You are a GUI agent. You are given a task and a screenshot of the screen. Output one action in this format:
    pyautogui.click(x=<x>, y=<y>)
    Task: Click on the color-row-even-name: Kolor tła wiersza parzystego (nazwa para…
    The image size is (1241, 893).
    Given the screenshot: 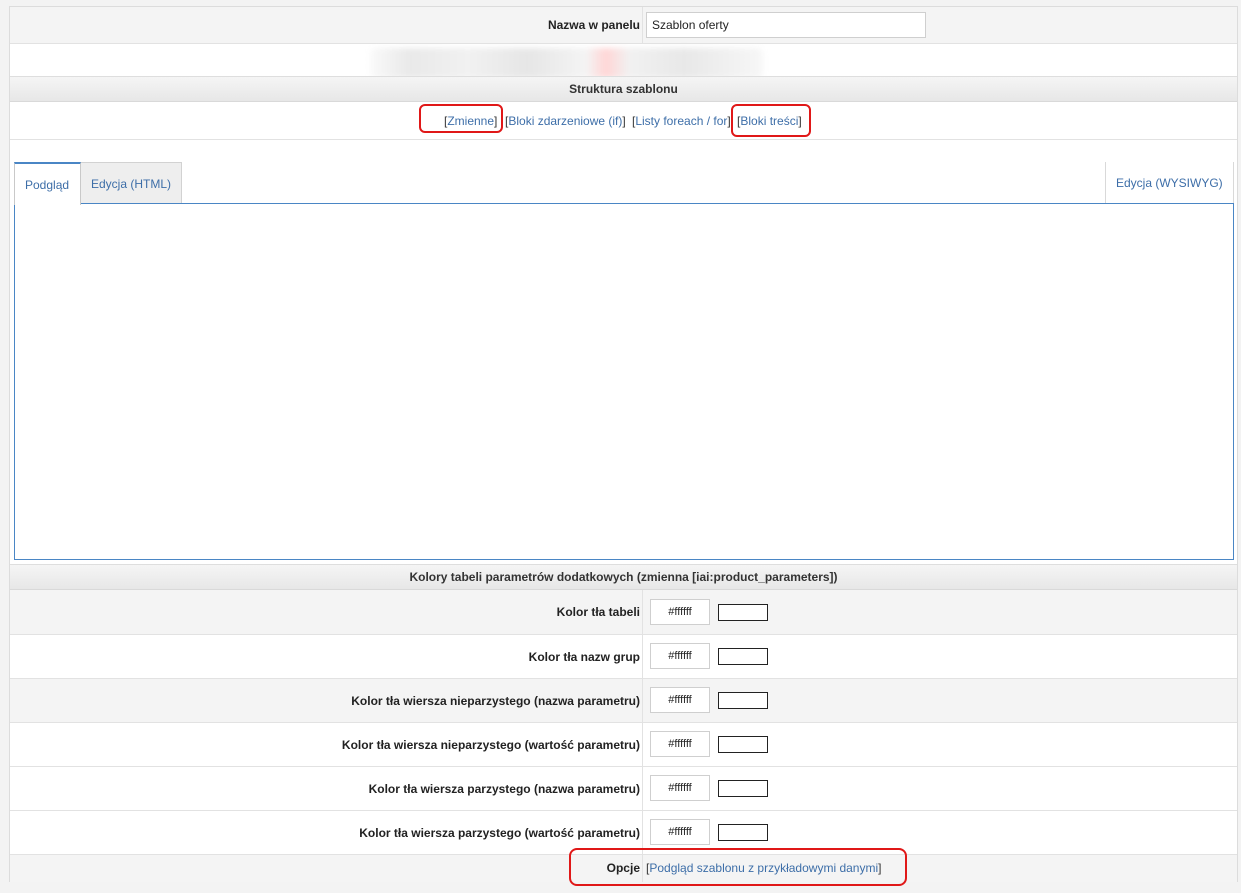 What is the action you would take?
    pyautogui.click(x=623, y=789)
    